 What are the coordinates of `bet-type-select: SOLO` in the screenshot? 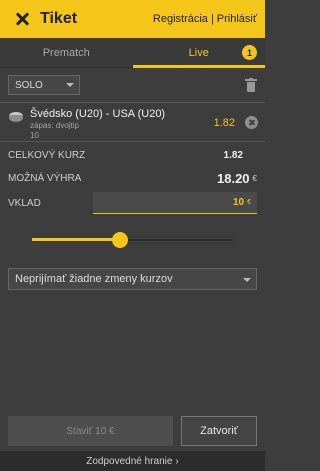 It's located at (44, 85).